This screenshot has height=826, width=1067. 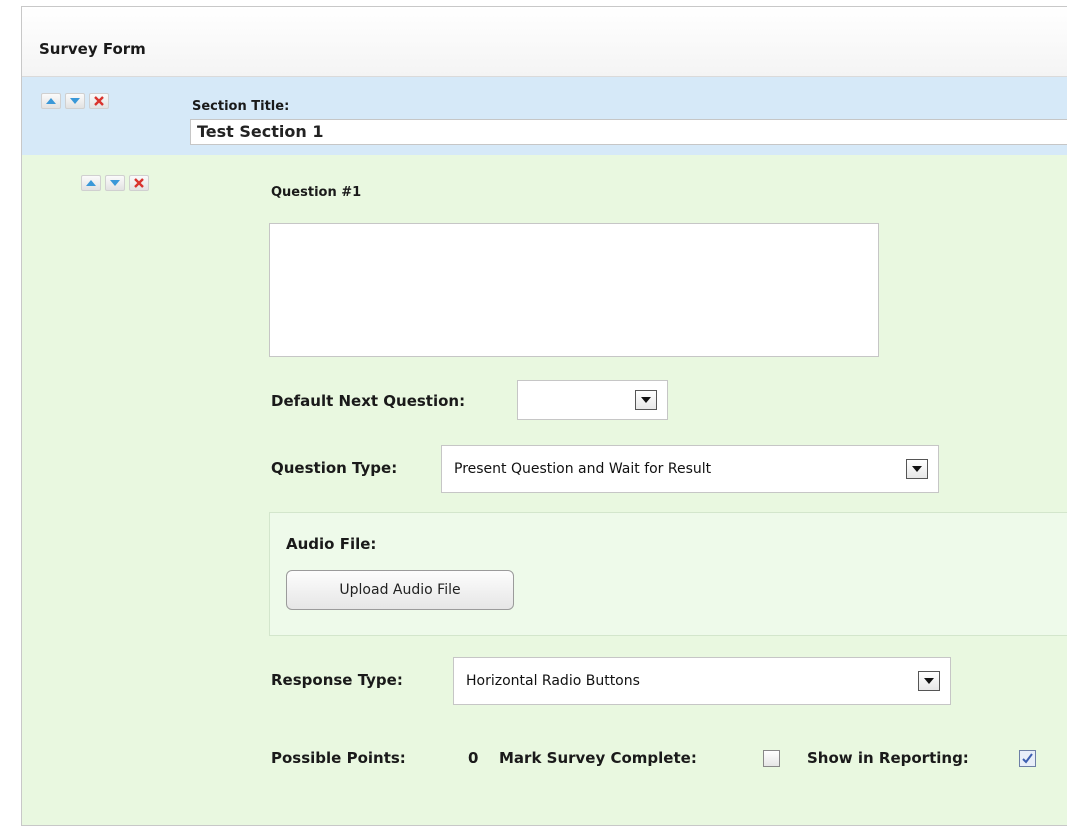 What do you see at coordinates (316, 192) in the screenshot?
I see `question-heading: Question #1` at bounding box center [316, 192].